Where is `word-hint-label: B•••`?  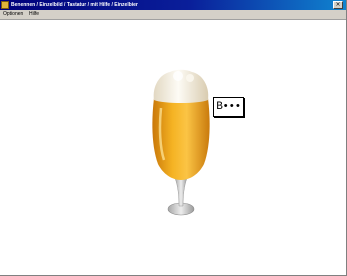
word-hint-label: B••• is located at coordinates (228, 107).